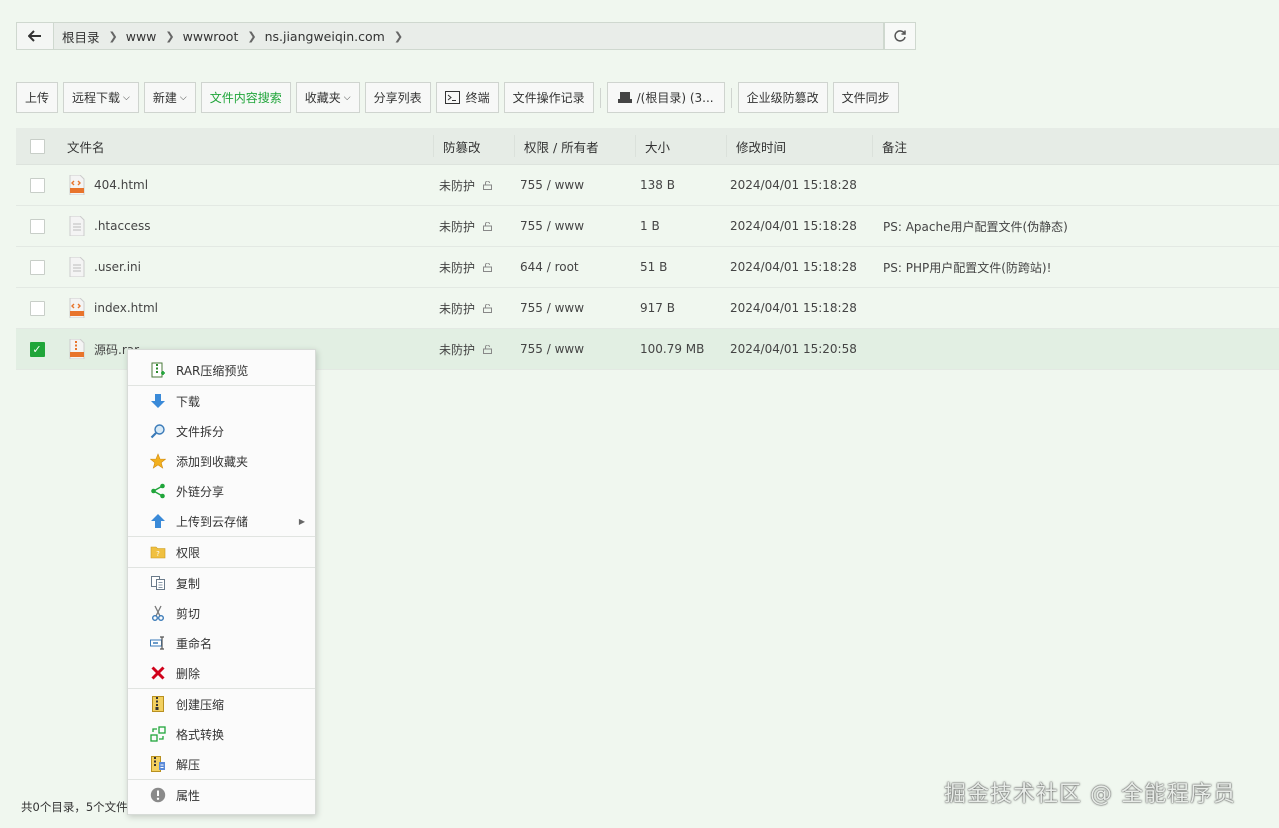 The image size is (1279, 828). What do you see at coordinates (548, 97) in the screenshot?
I see `operation-log-button: 文件操作记录` at bounding box center [548, 97].